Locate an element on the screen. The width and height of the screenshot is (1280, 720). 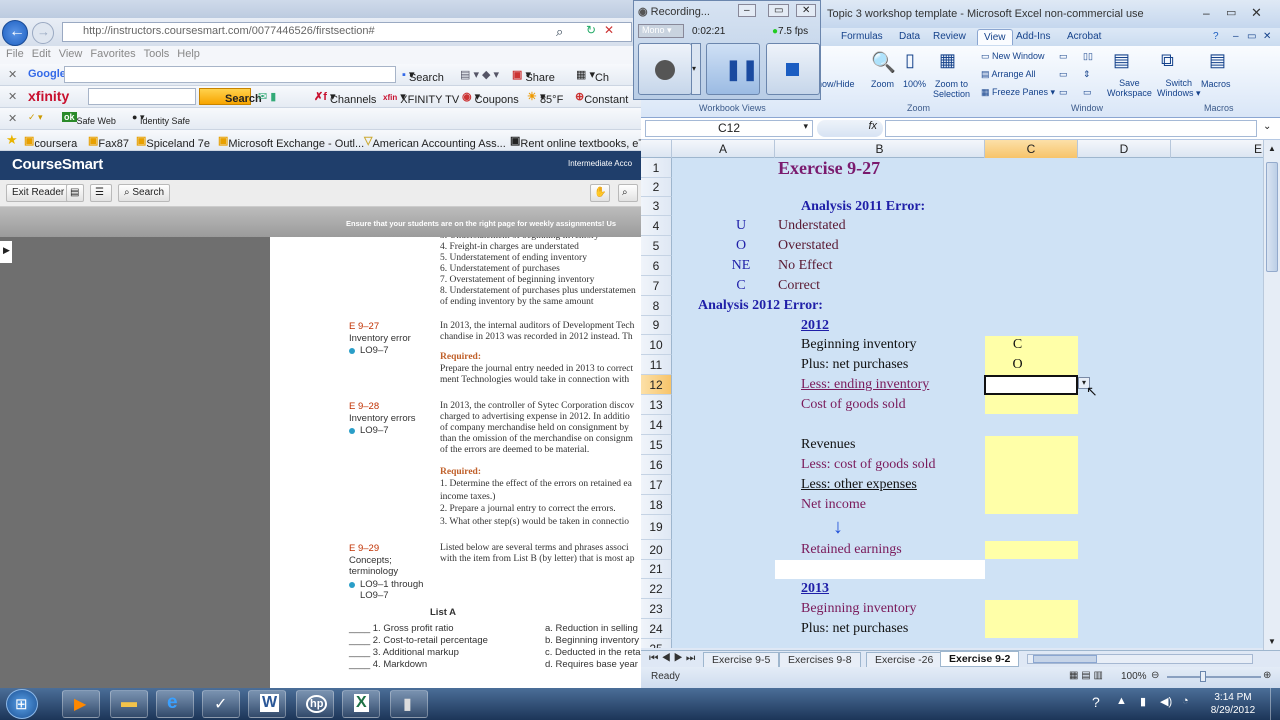
cell-label: Less: ending inventory is located at coordinates (865, 385).